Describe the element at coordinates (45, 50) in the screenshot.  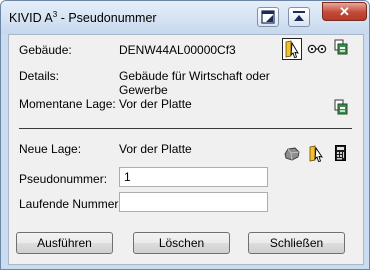
I see `gebaeude-label: Gebäude:` at that location.